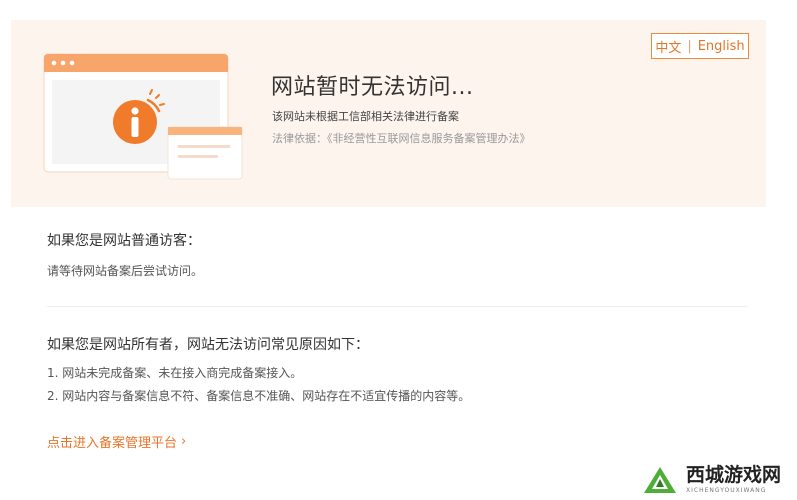  I want to click on language-switch: 中文 | English, so click(700, 46).